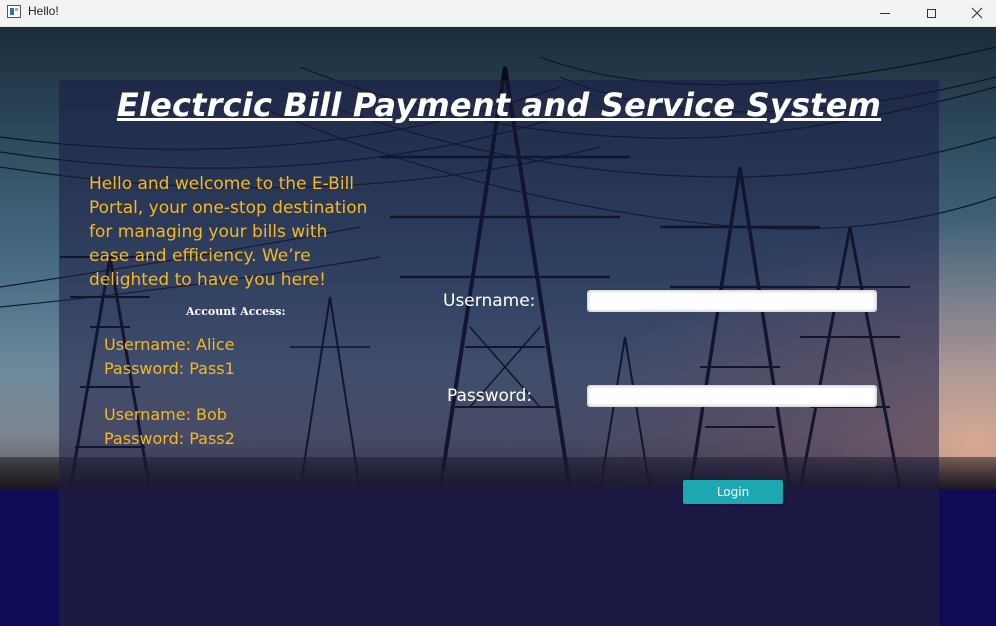 Image resolution: width=996 pixels, height=626 pixels. Describe the element at coordinates (498, 13) in the screenshot. I see `window-titlebar: Hello!` at that location.